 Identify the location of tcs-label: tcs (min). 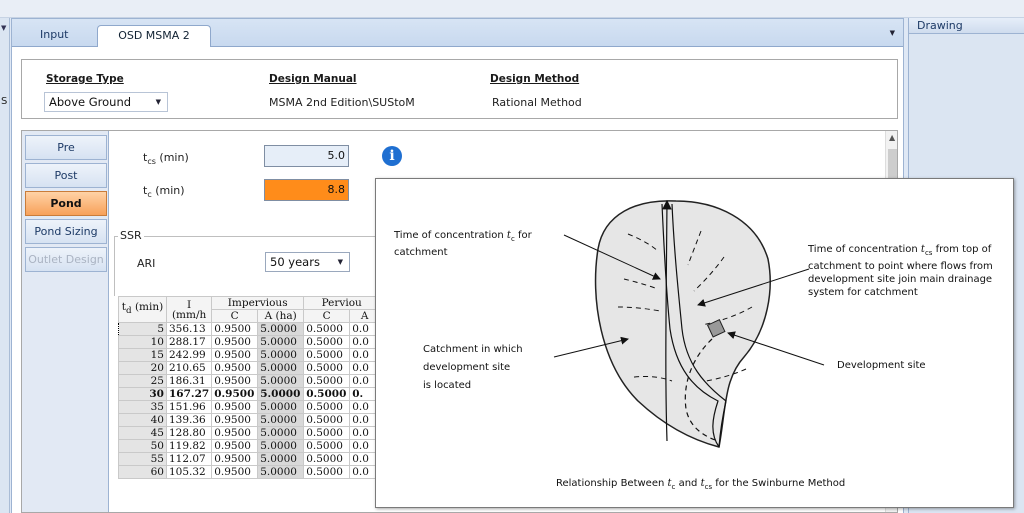
(166, 159).